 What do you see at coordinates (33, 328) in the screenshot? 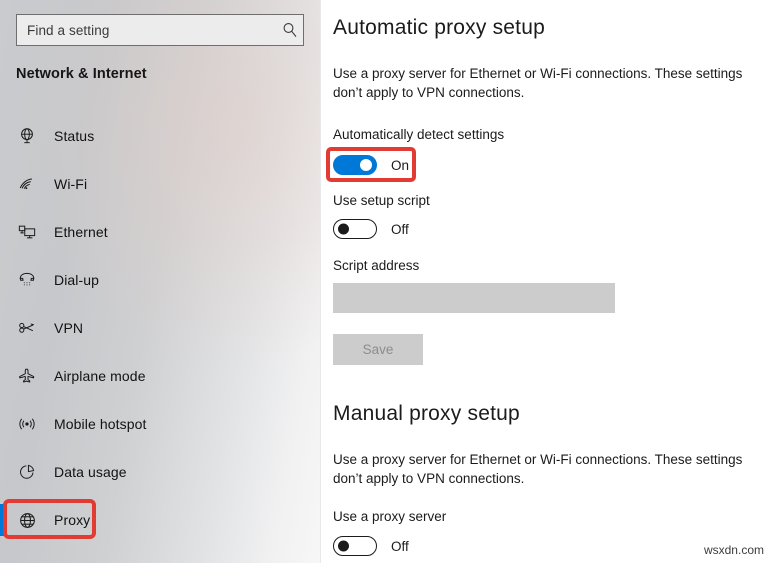
I see `vpn-key-icon` at bounding box center [33, 328].